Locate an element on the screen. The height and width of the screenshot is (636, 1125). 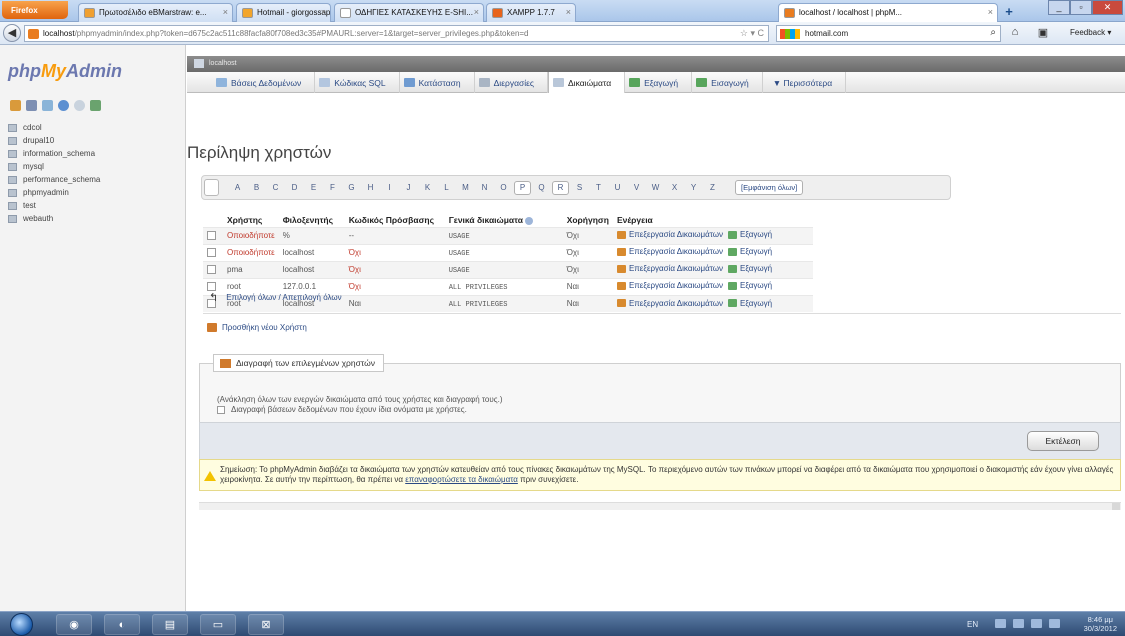
database-item: performance_schema is located at coordinates (54, 179).